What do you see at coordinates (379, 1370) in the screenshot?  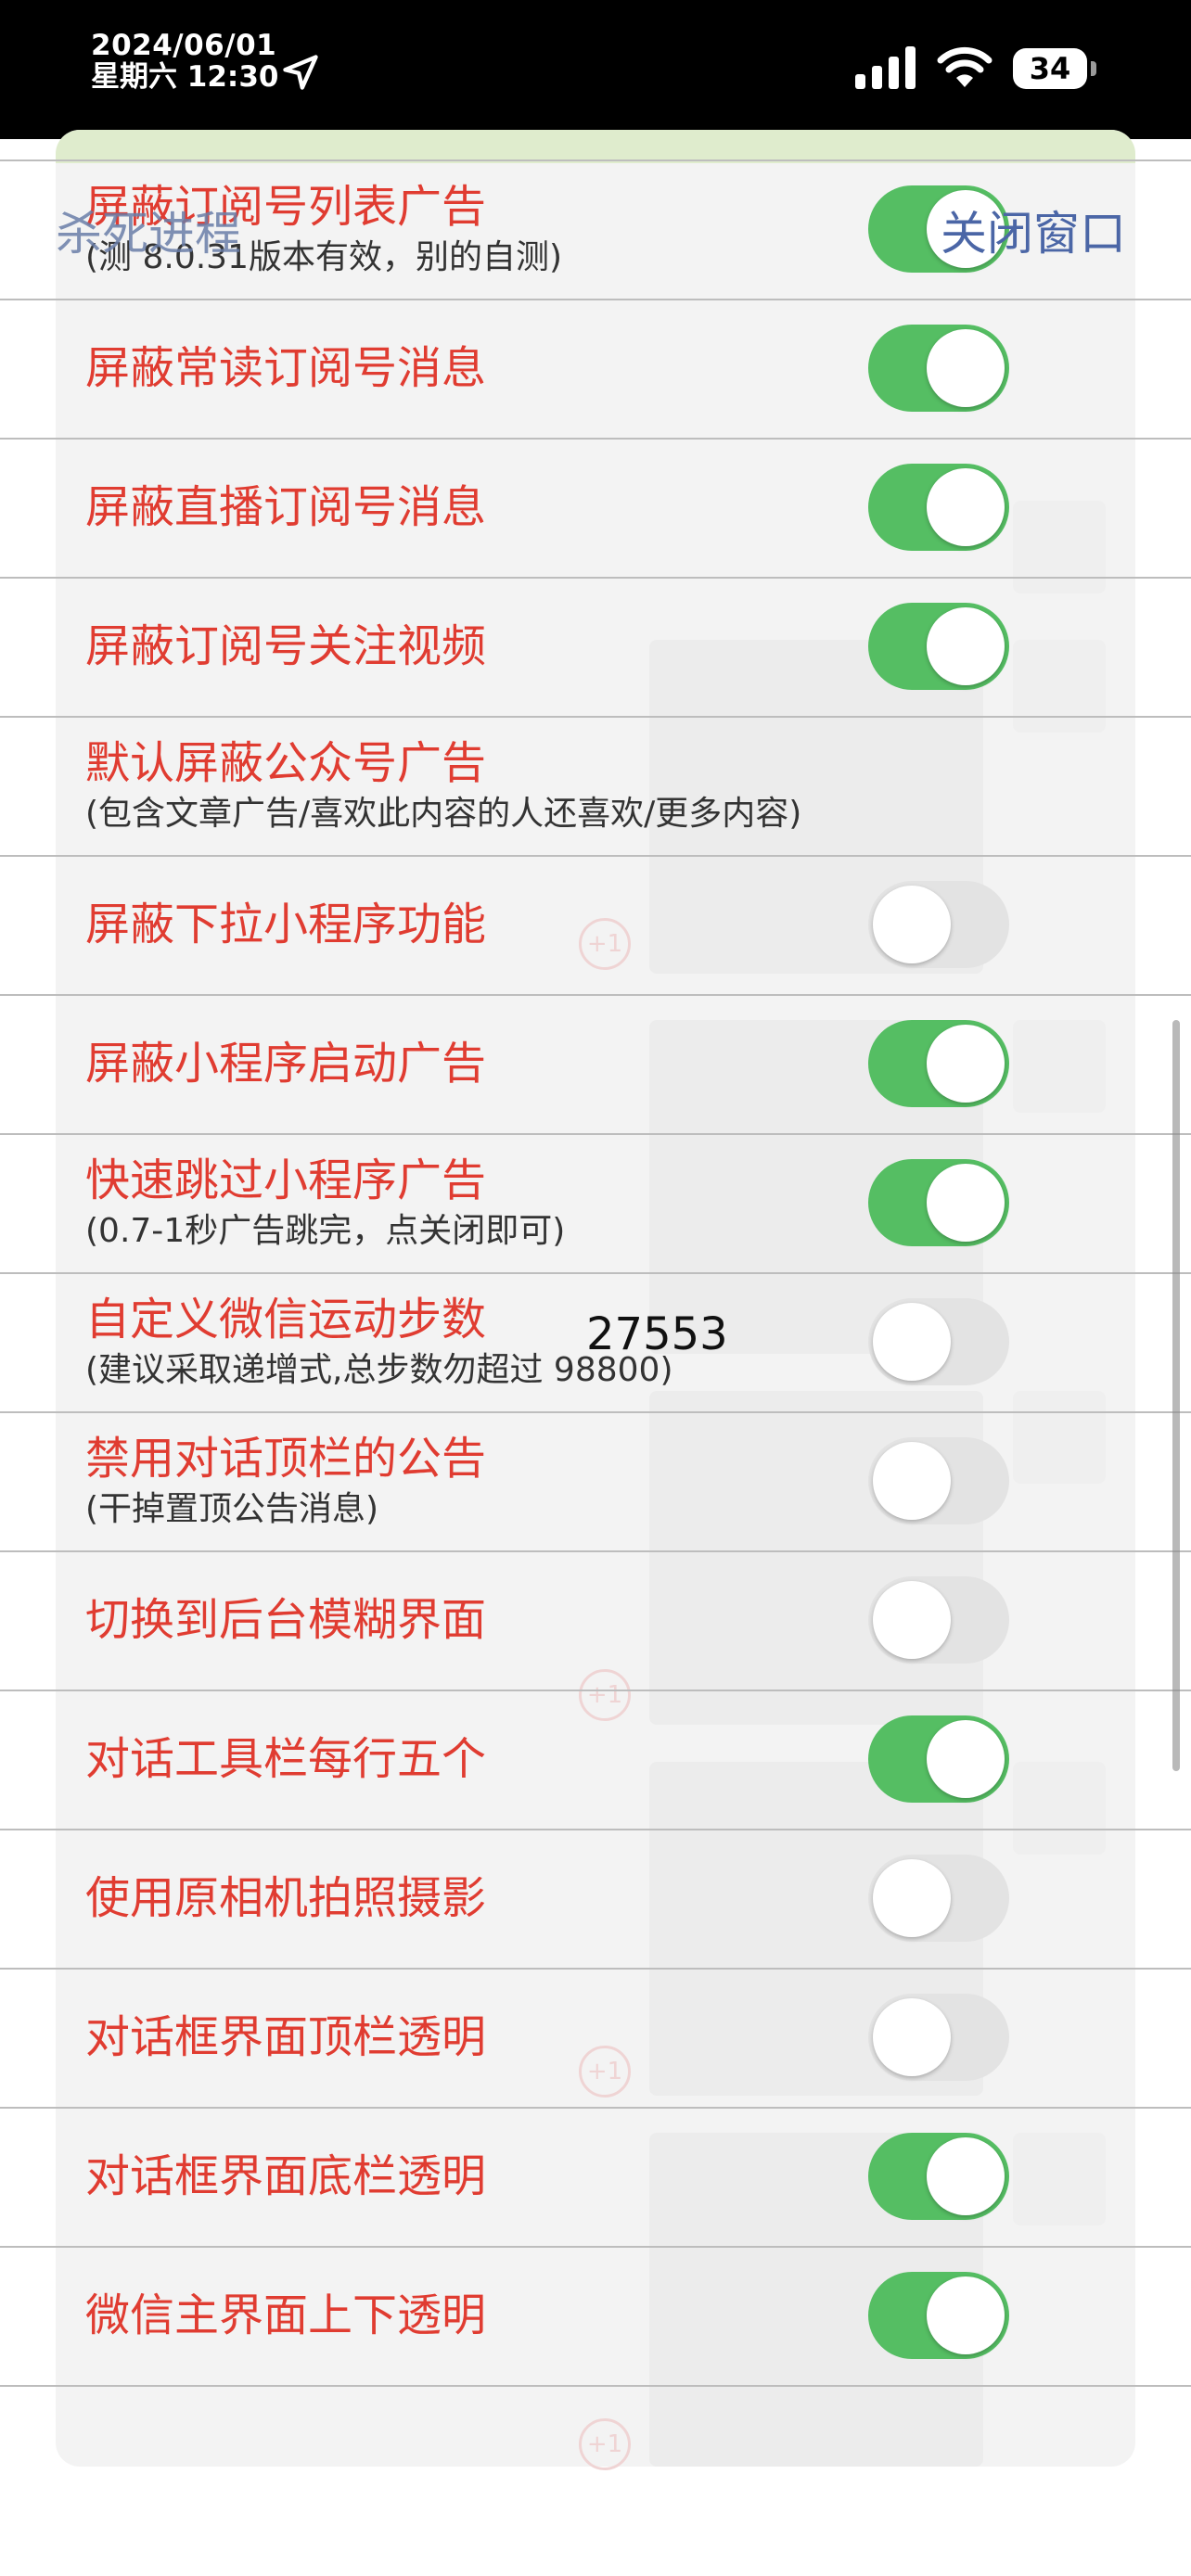 I see `setting-description: (建议采取递增式,总步数勿超过 98800)` at bounding box center [379, 1370].